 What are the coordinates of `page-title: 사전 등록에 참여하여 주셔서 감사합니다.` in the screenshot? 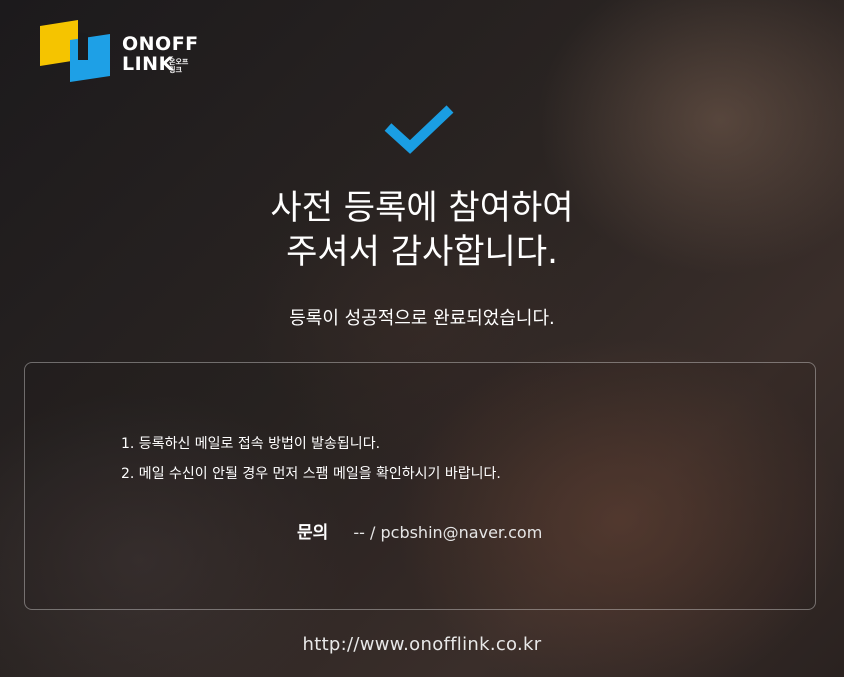 It's located at (422, 230).